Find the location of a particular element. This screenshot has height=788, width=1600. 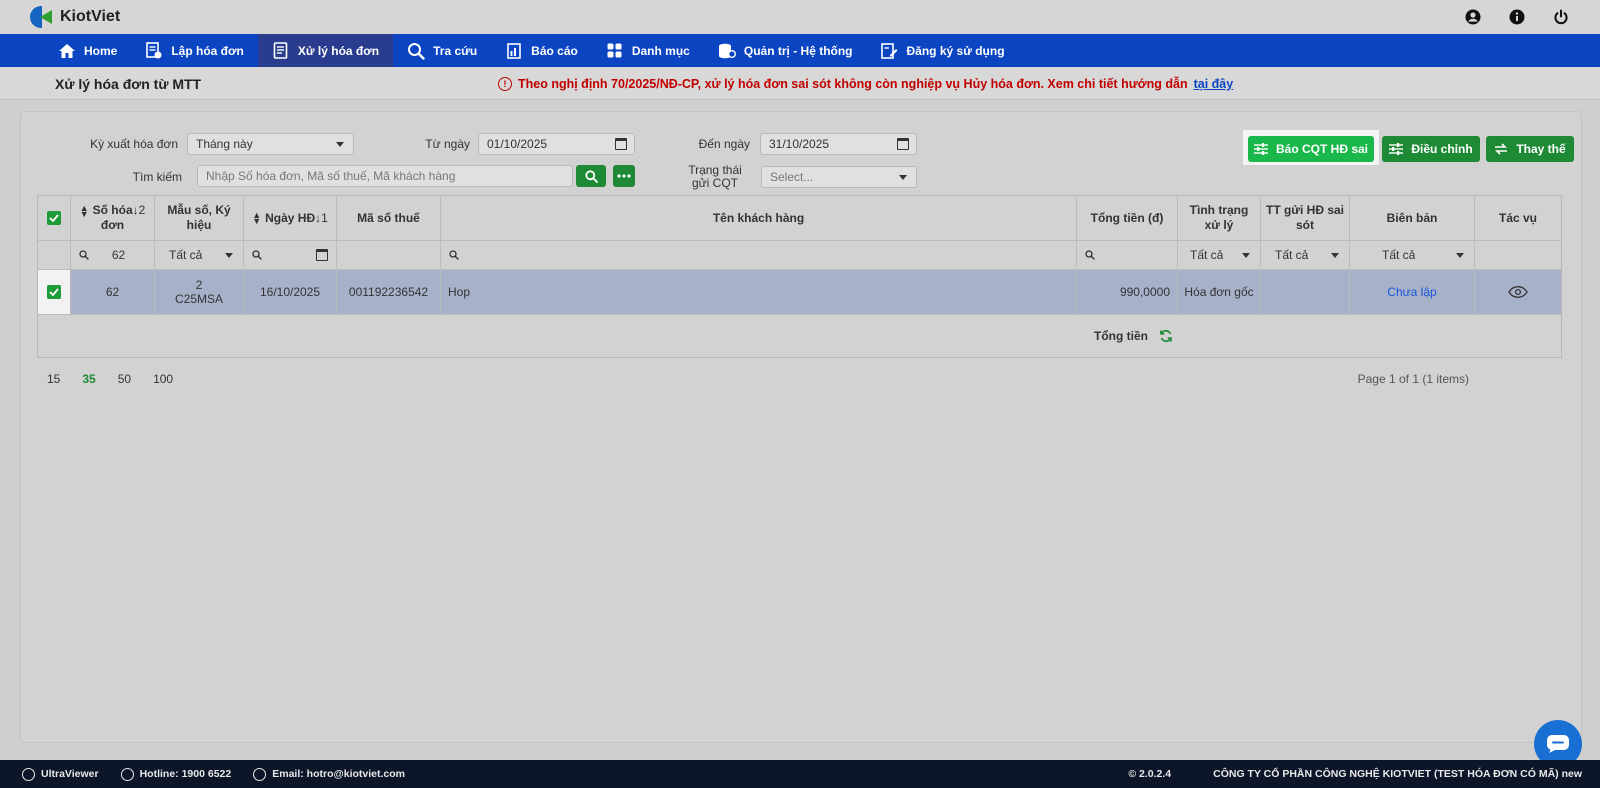

col-customer: Tên khách hàng is located at coordinates (759, 218).